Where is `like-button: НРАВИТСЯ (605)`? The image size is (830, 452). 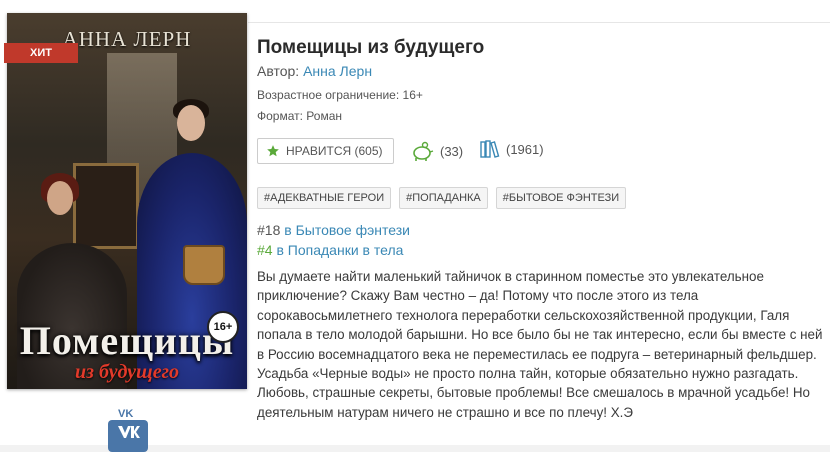
like-button: НРАВИТСЯ (605) is located at coordinates (325, 151).